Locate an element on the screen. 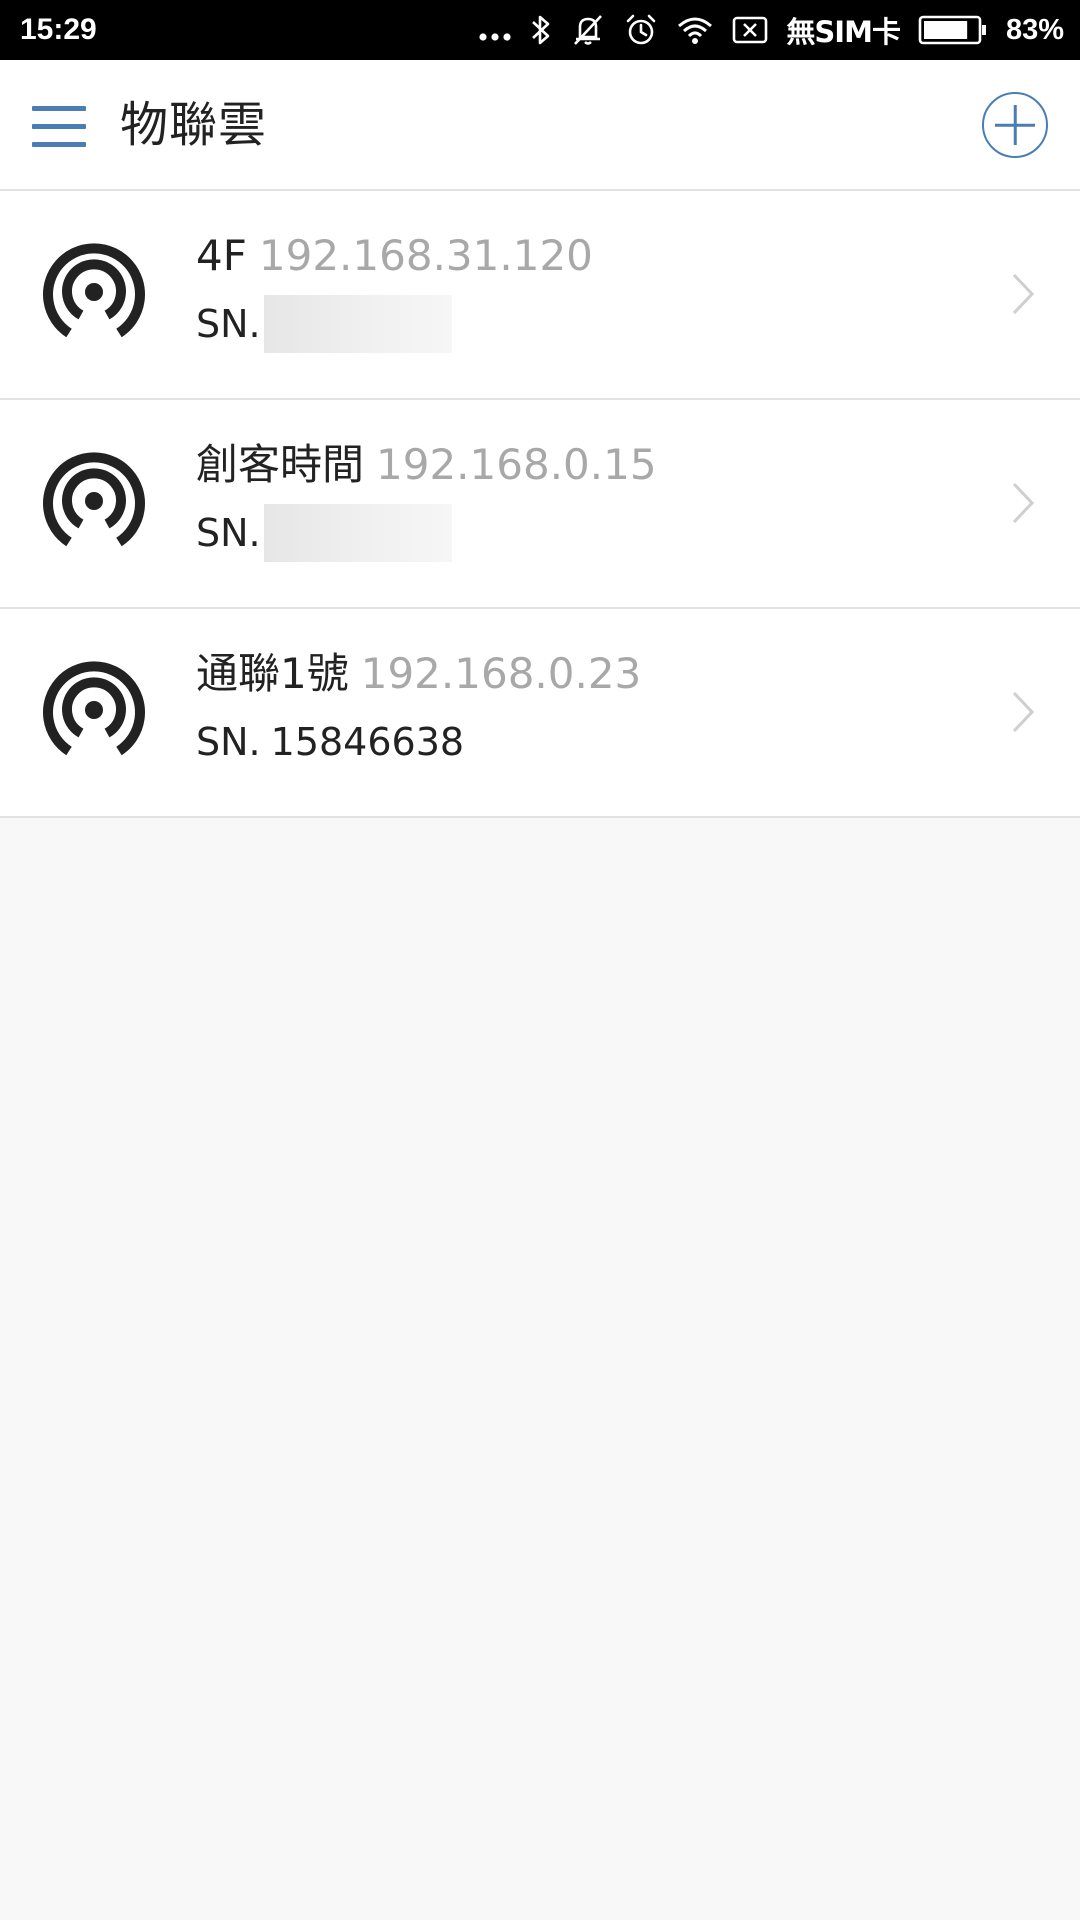 Image resolution: width=1080 pixels, height=1920 pixels. page-title: 物聯雲 is located at coordinates (194, 125).